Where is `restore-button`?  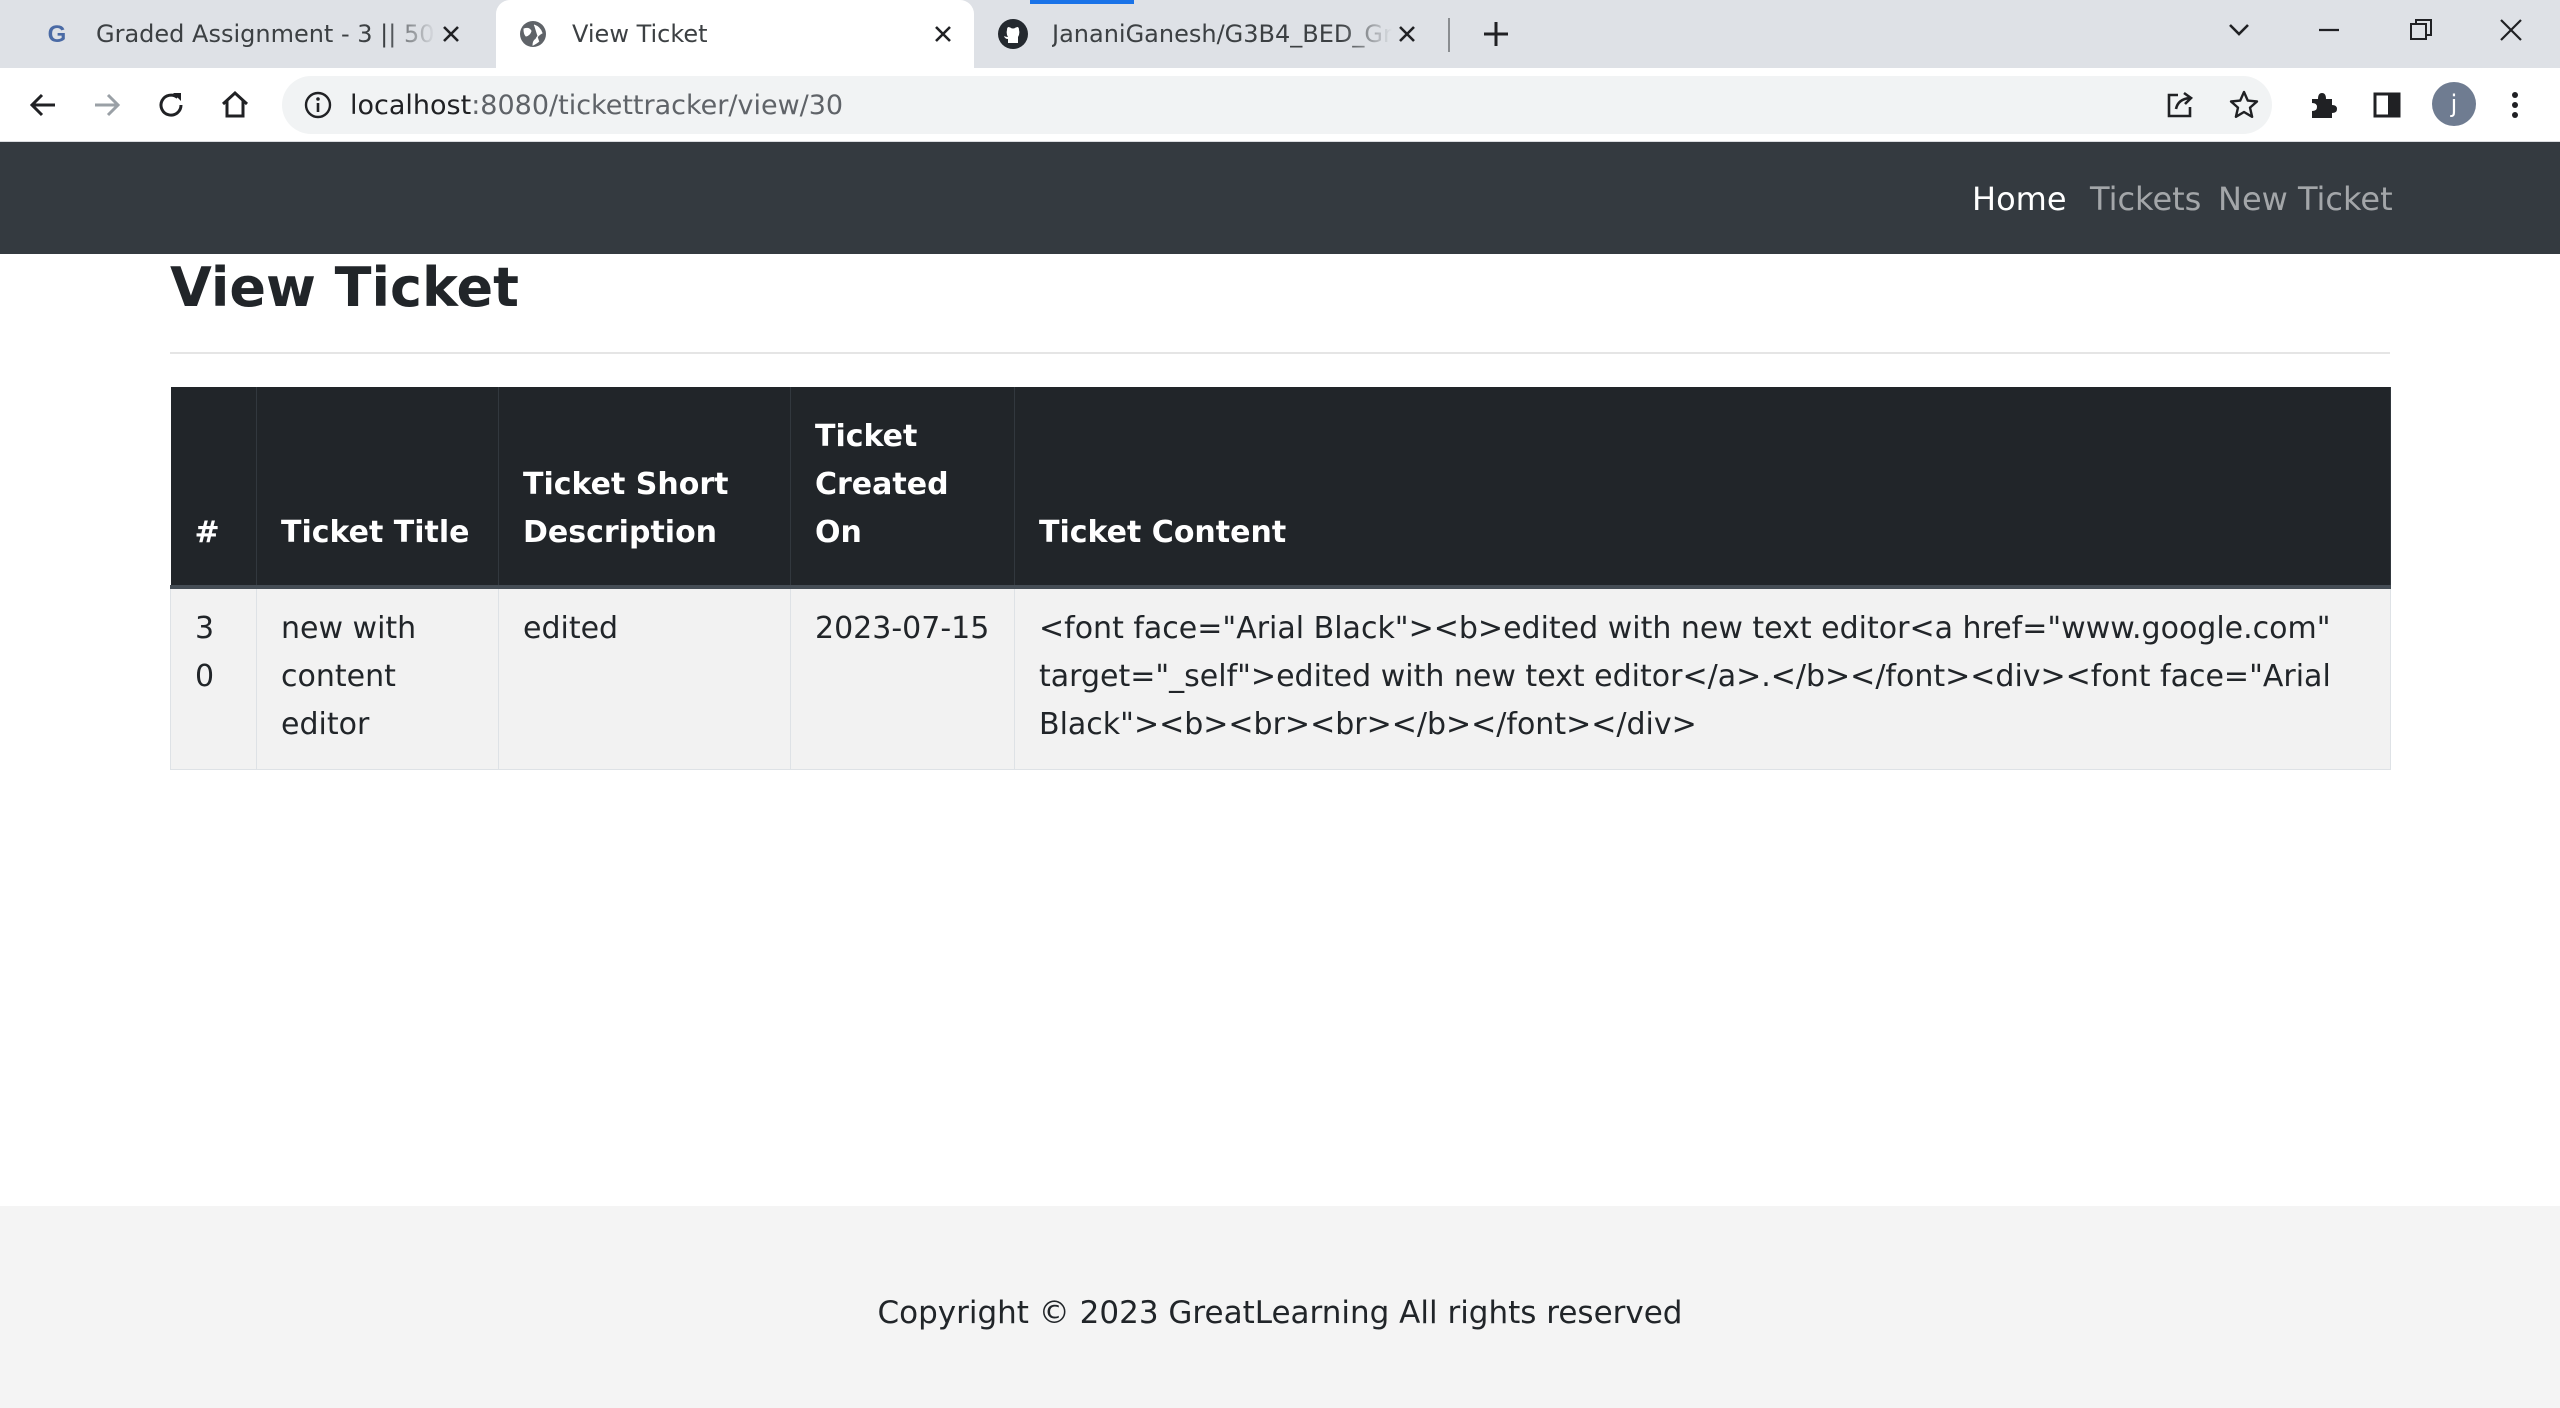 restore-button is located at coordinates (2421, 30).